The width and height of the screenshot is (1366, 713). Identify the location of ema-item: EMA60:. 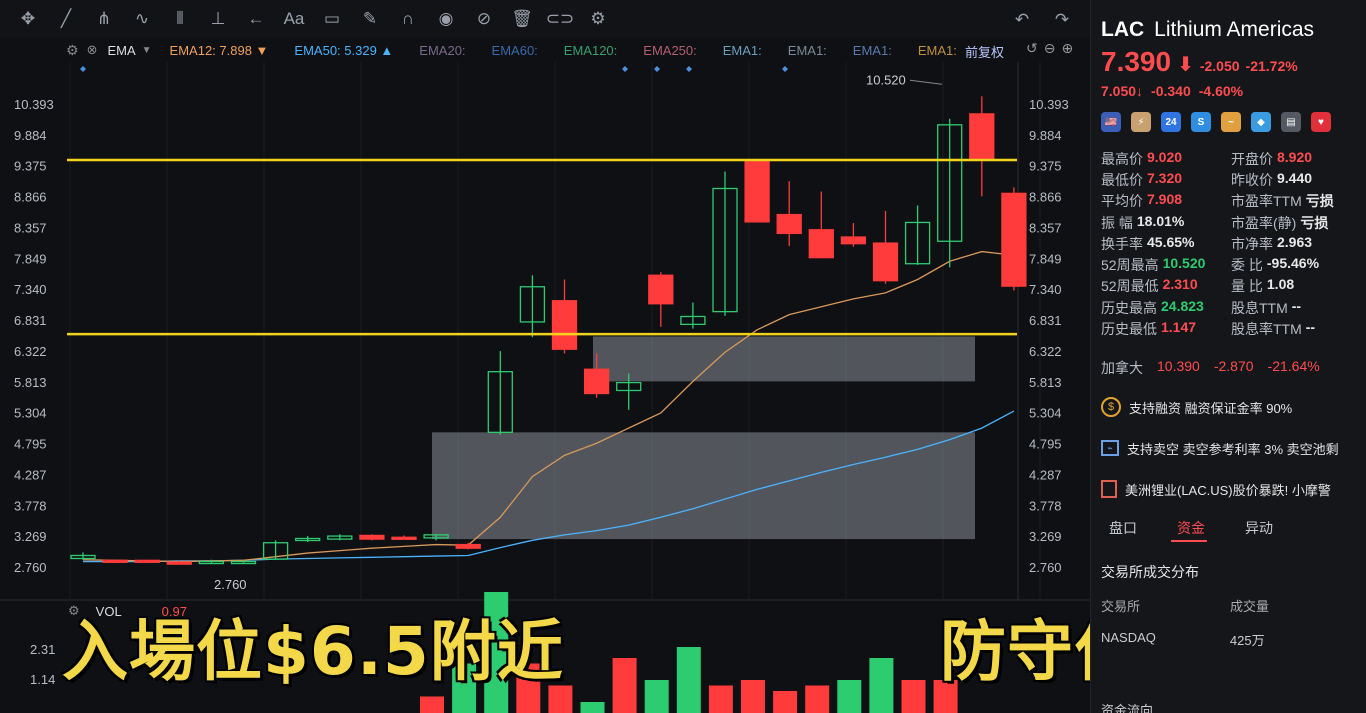
(515, 50).